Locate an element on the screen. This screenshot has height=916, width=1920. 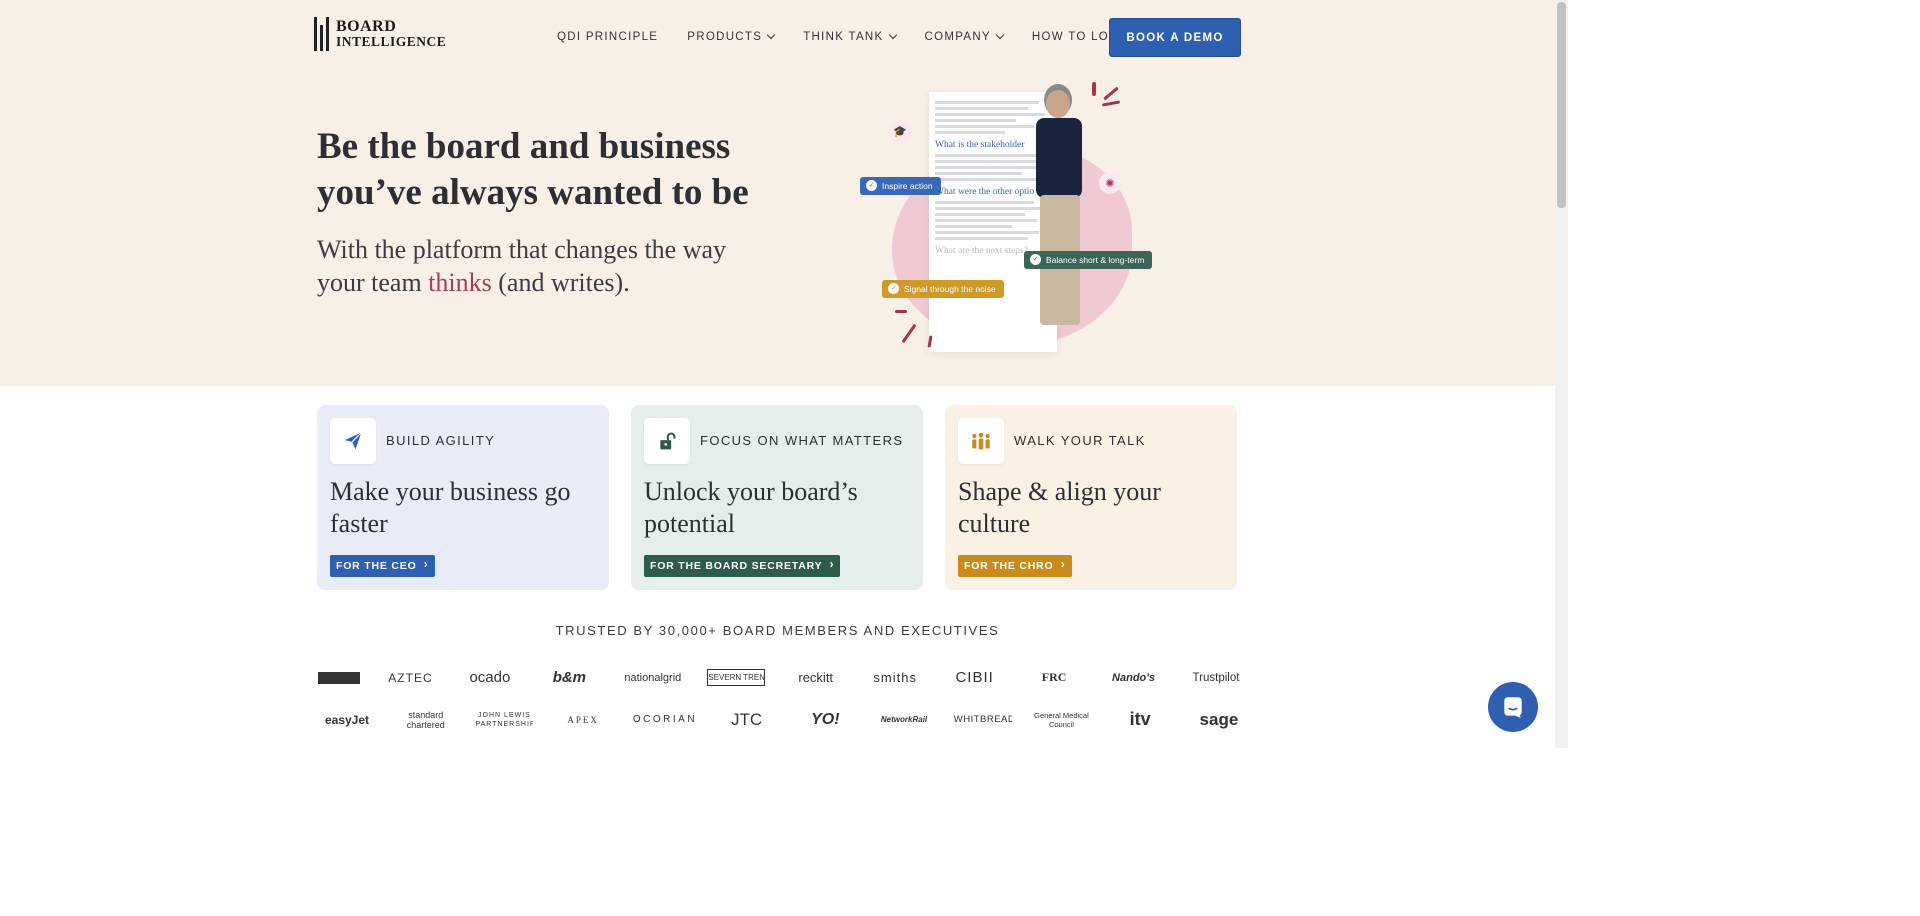
client-logo-standard-chartered: standard chartered is located at coordinates (425, 719).